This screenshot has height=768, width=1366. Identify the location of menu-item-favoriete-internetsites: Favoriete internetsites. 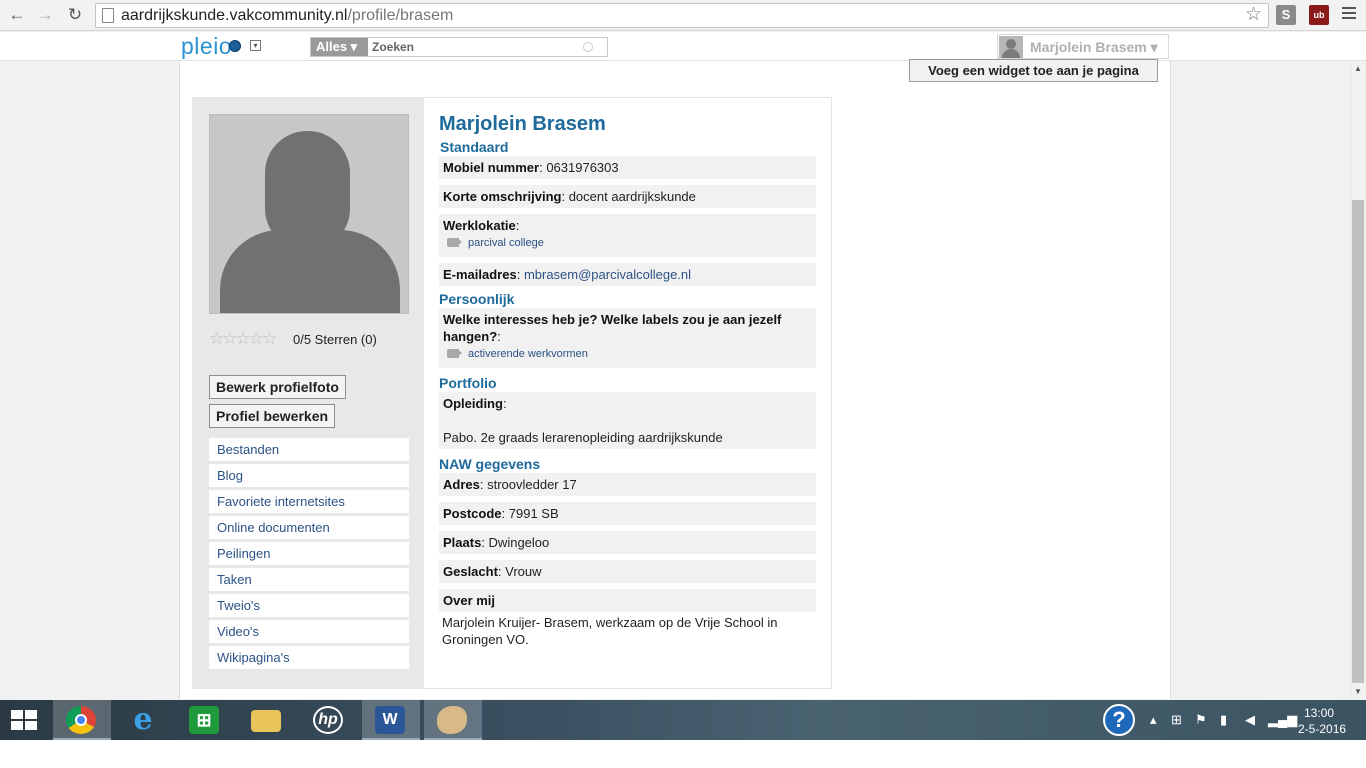
(309, 501).